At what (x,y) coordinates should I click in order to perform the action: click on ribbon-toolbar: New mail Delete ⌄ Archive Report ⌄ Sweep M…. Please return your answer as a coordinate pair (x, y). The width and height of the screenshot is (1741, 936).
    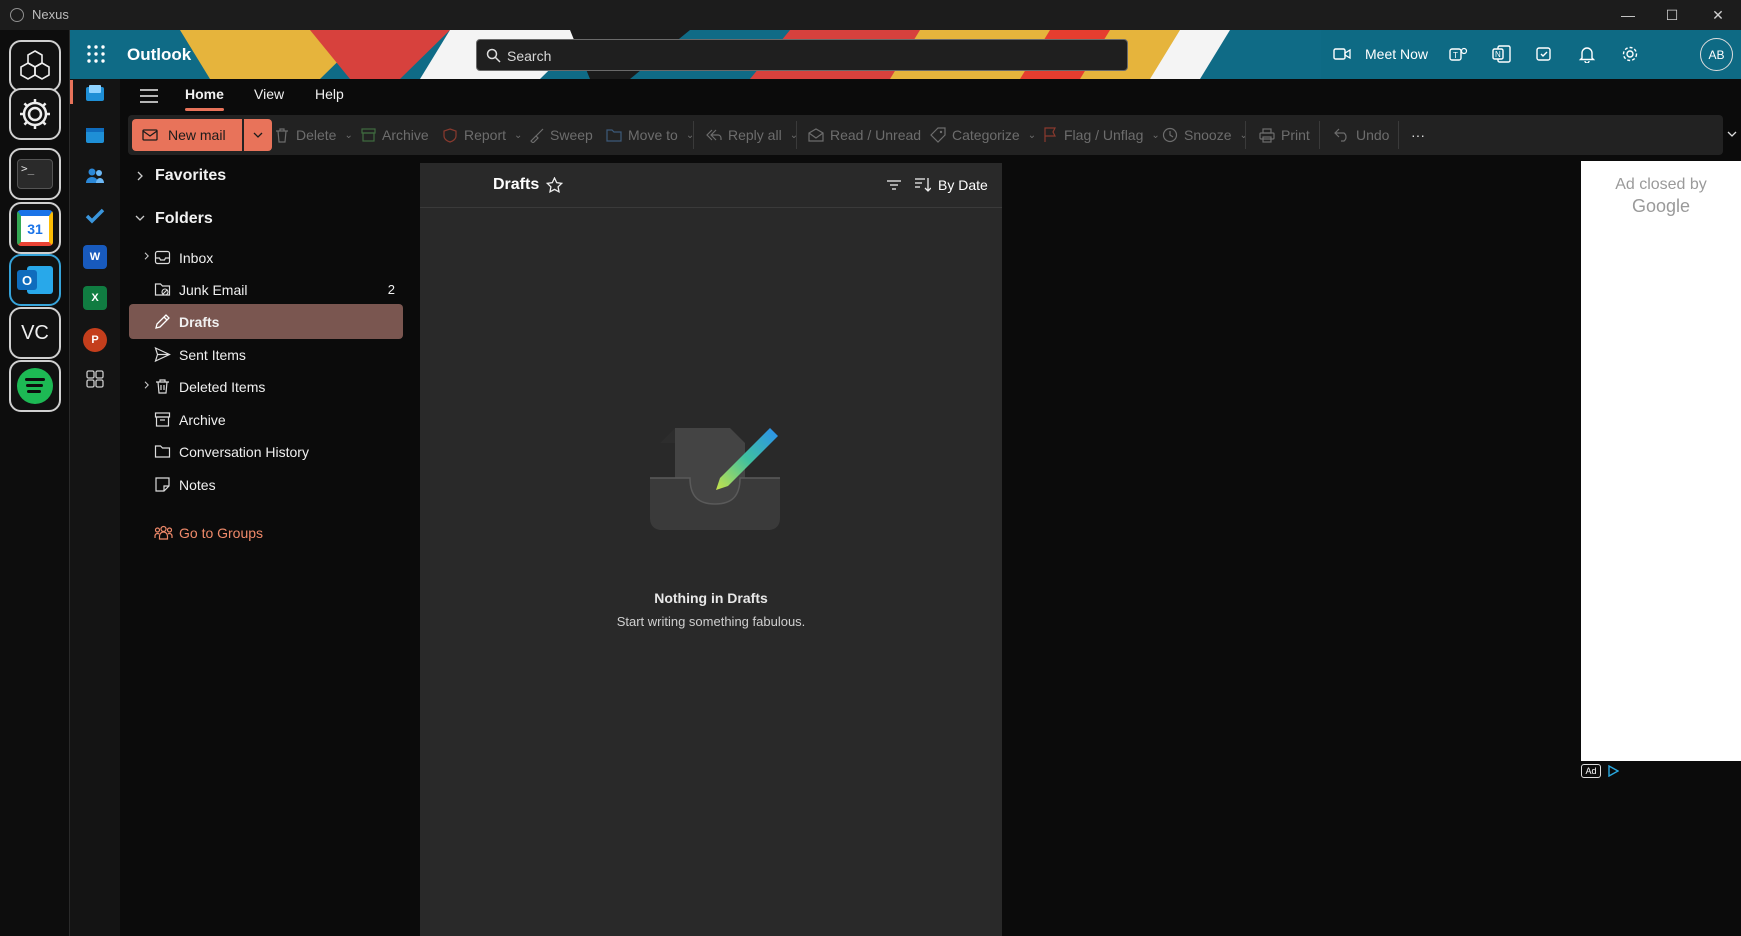
    Looking at the image, I should click on (925, 135).